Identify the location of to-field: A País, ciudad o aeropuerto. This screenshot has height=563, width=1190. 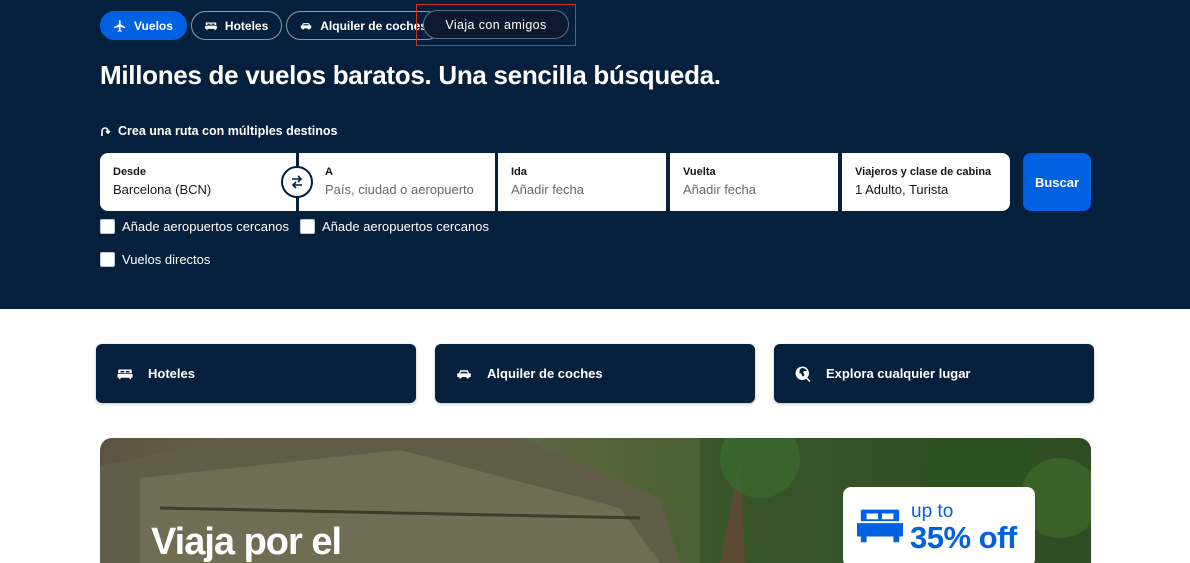
(397, 182).